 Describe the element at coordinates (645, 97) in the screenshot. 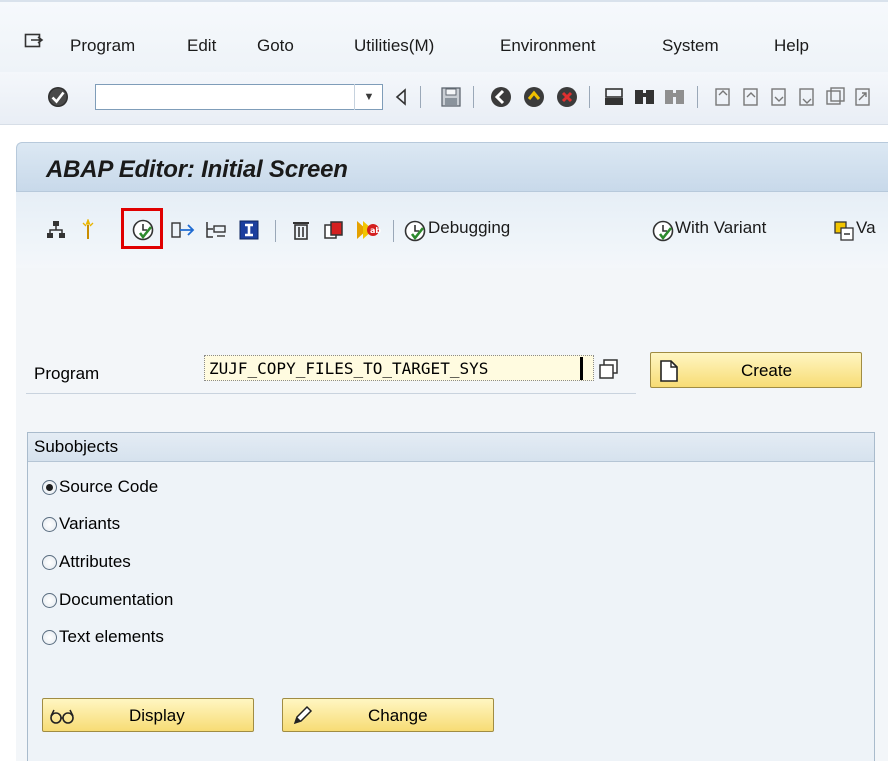

I see `find-icon` at that location.